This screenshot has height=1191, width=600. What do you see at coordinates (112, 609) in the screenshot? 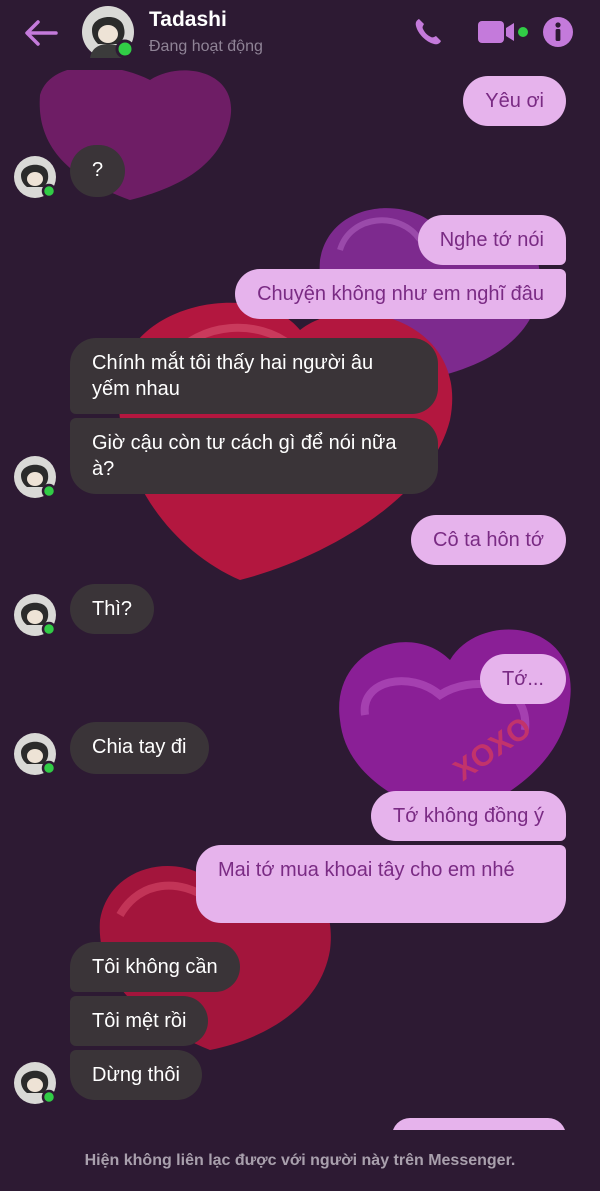
I see `message-bubble-incoming: Thì?` at bounding box center [112, 609].